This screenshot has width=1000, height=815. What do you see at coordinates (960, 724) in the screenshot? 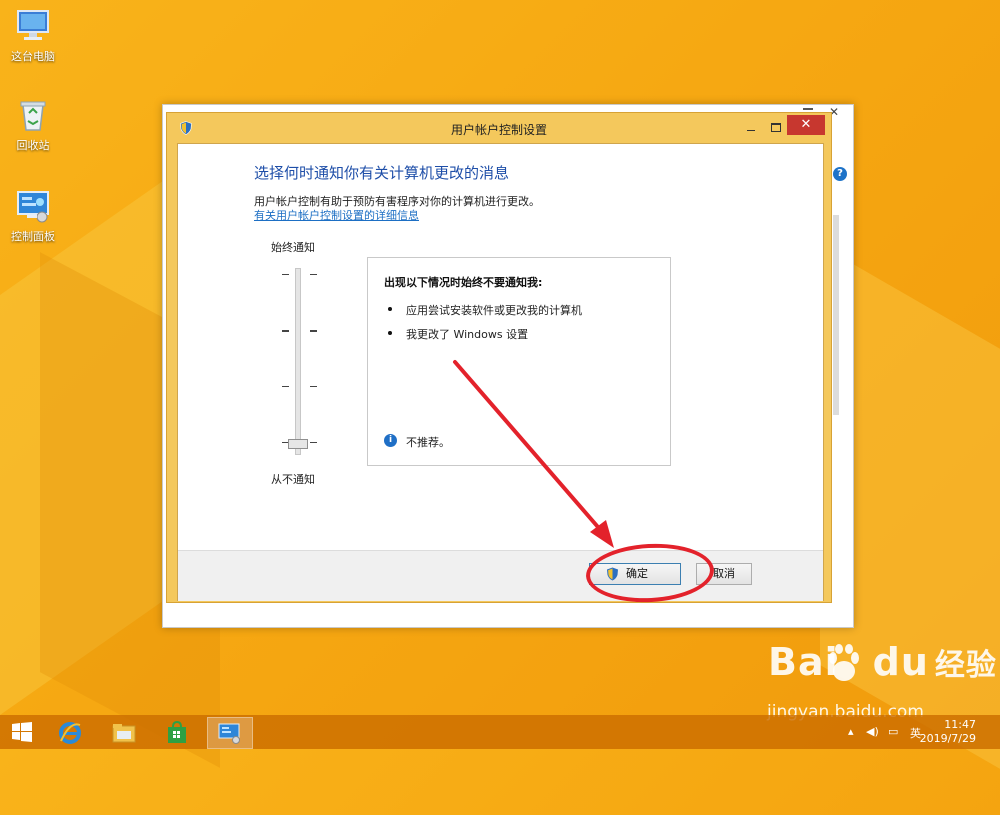
I see `clock-time: 11:47` at bounding box center [960, 724].